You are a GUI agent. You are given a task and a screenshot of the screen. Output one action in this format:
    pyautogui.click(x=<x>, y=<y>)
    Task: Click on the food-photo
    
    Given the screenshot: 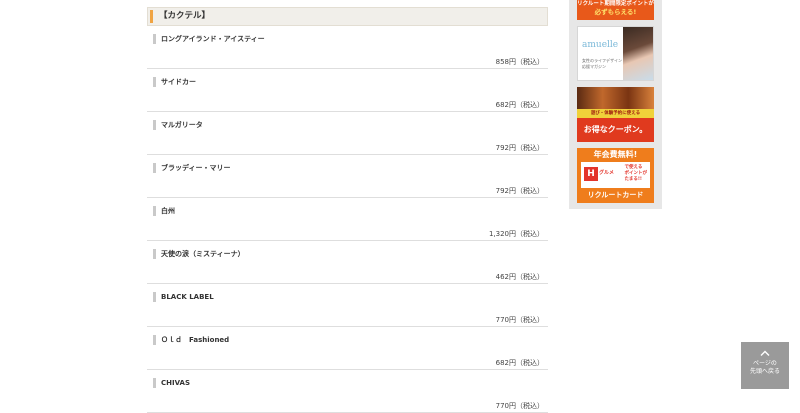 What is the action you would take?
    pyautogui.click(x=615, y=98)
    